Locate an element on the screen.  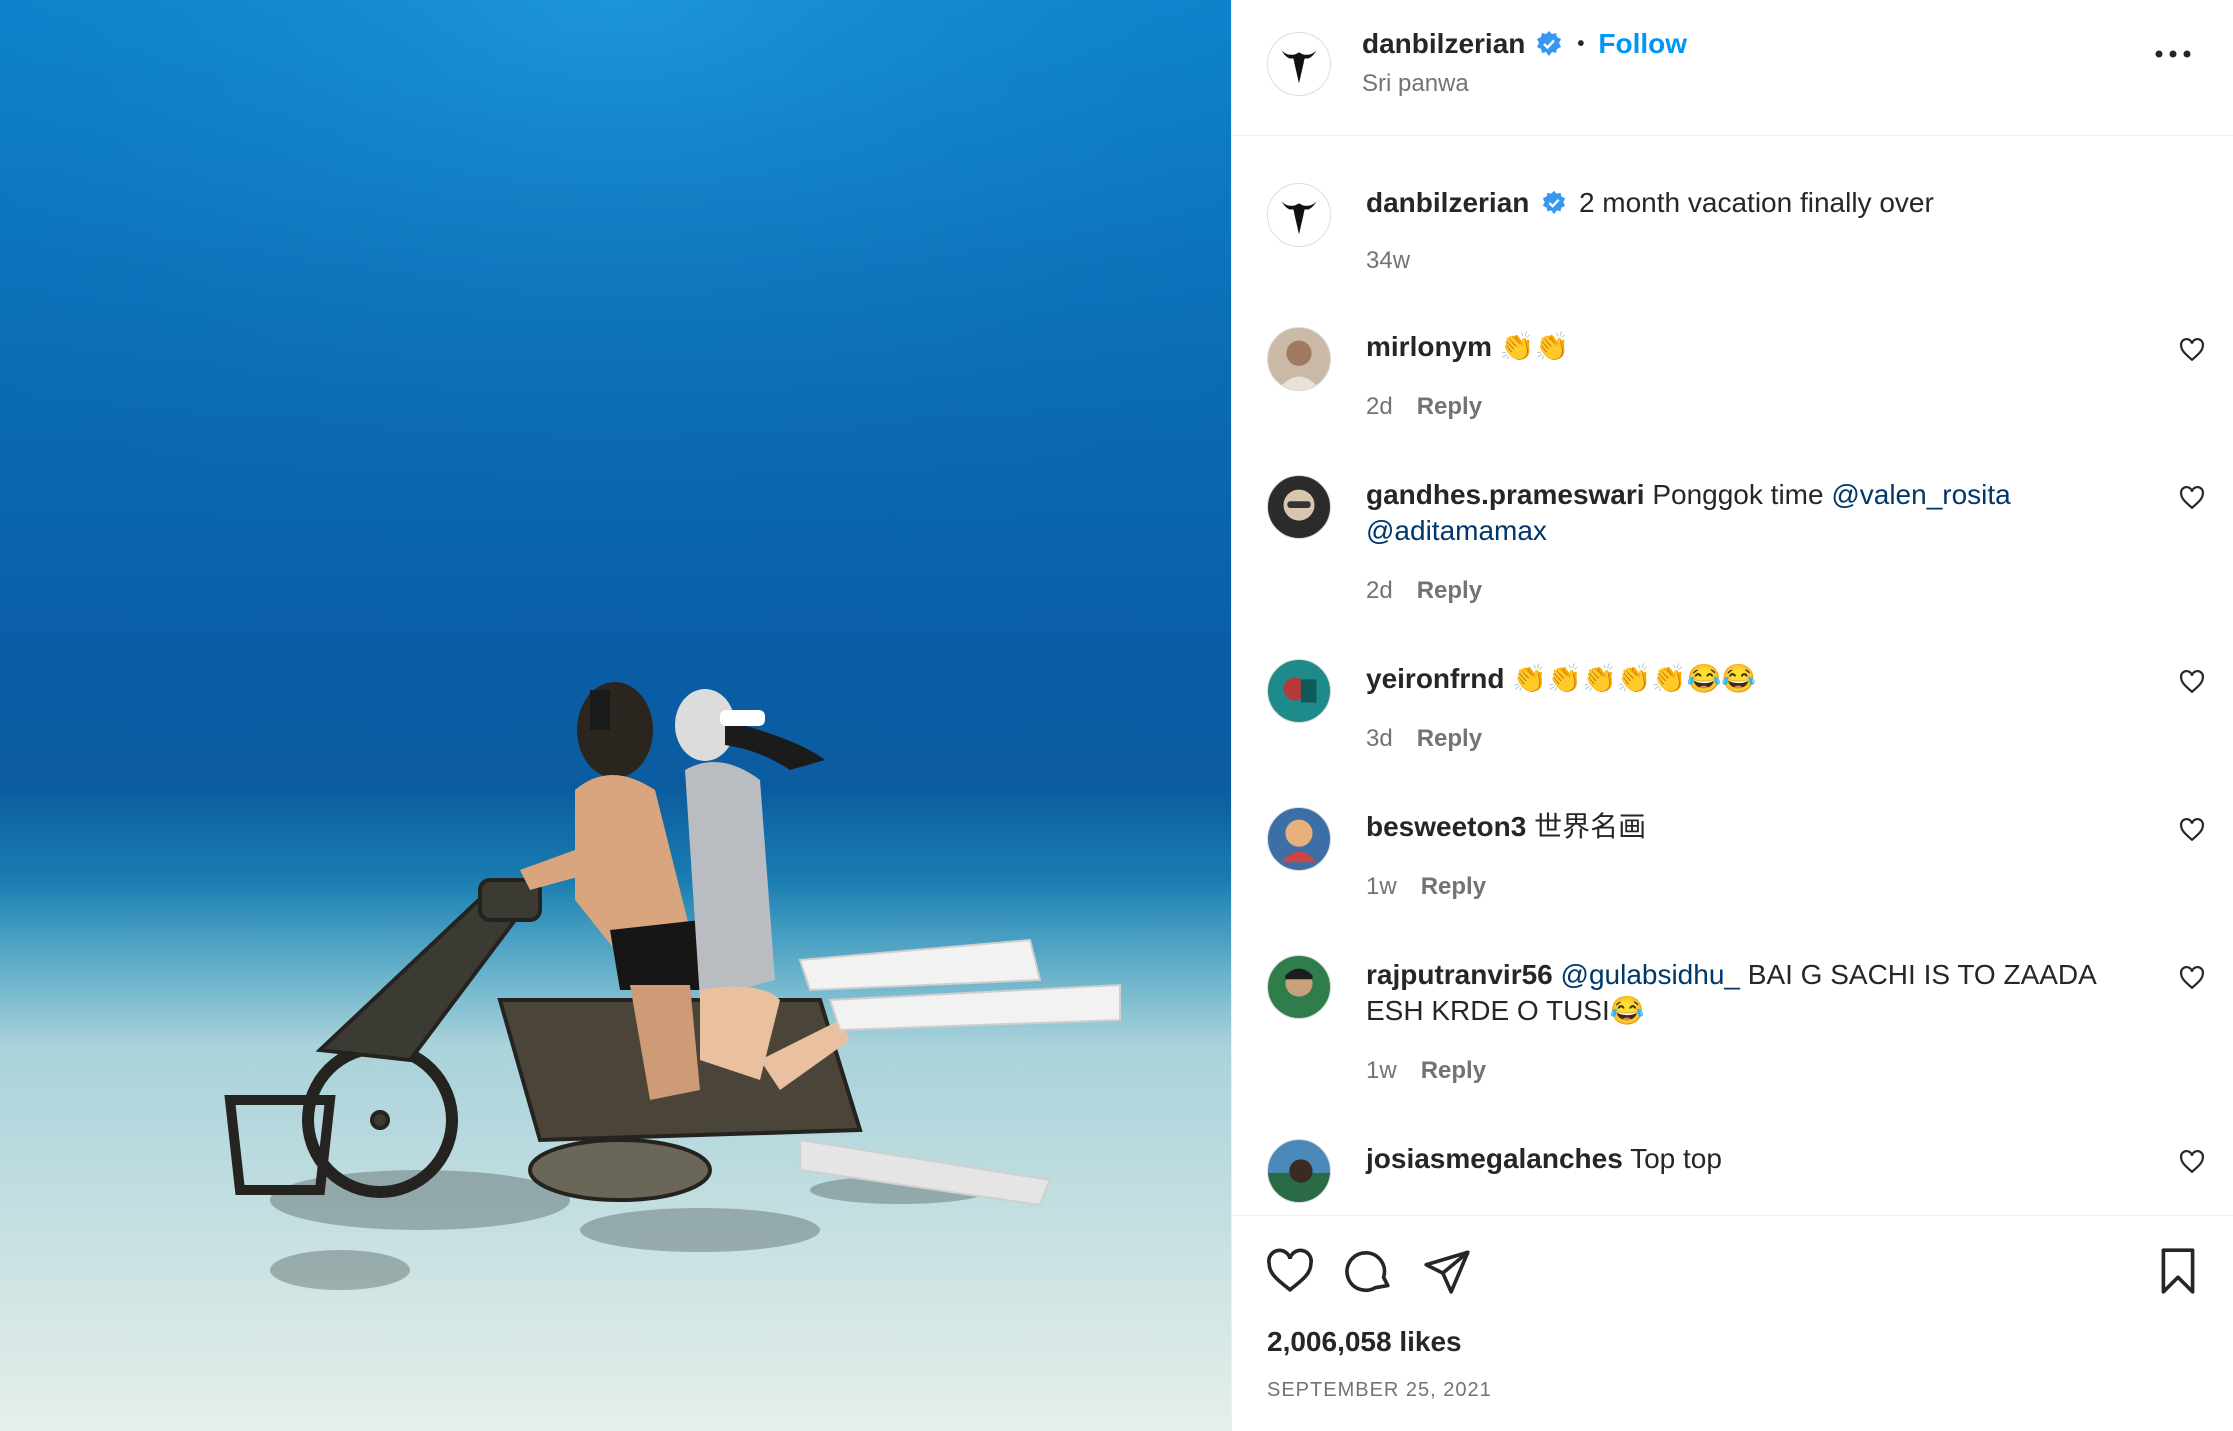
caption-timestamp: 34w is located at coordinates (1388, 261).